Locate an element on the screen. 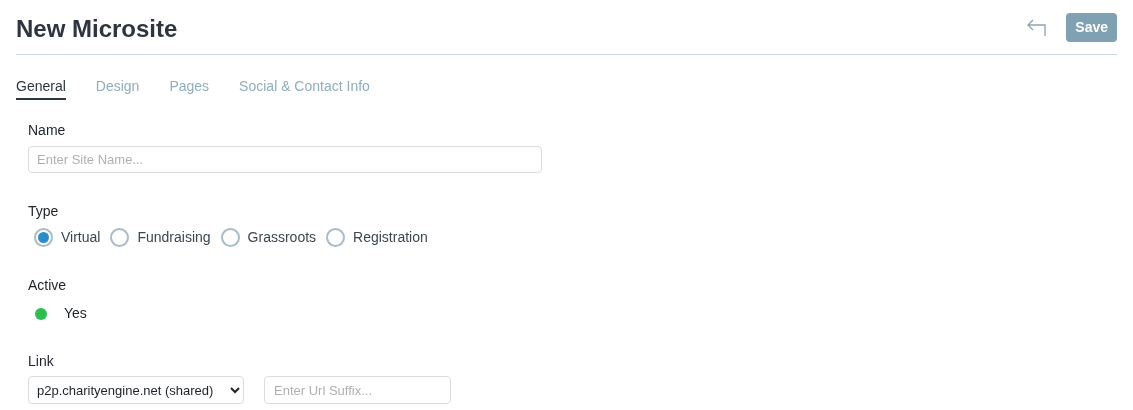  tab: General is located at coordinates (41, 88).